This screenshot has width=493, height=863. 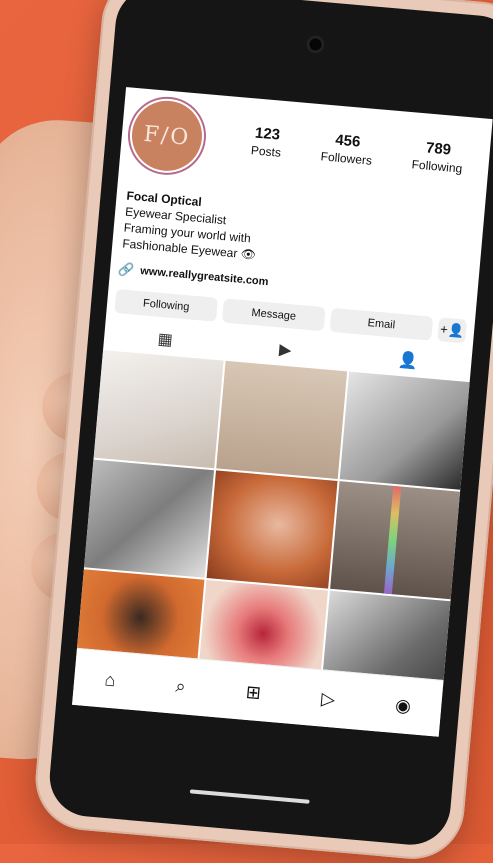 I want to click on grid-icon: ▦, so click(x=165, y=339).